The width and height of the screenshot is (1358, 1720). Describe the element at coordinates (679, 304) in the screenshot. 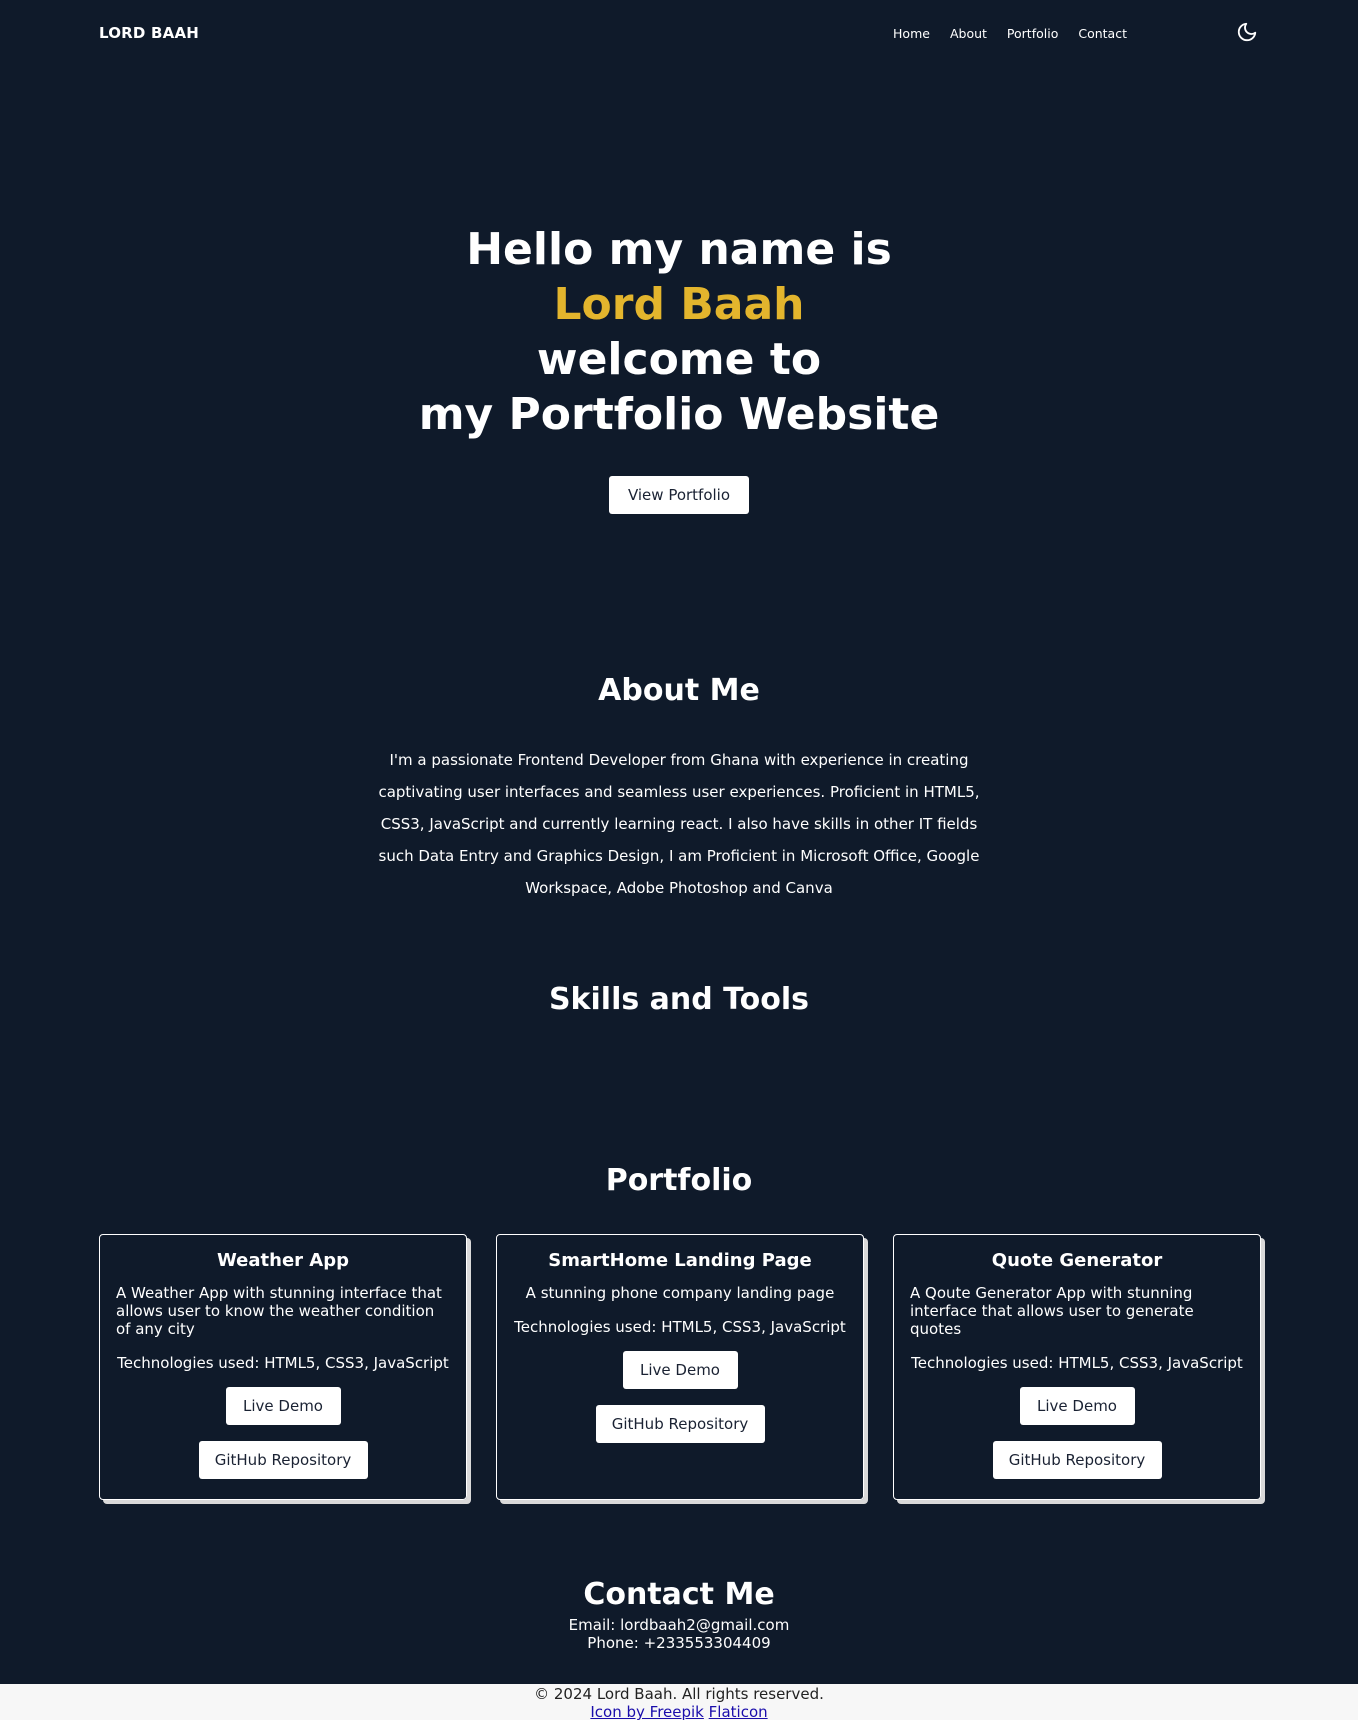

I see `hero-name: Lord Baah` at that location.